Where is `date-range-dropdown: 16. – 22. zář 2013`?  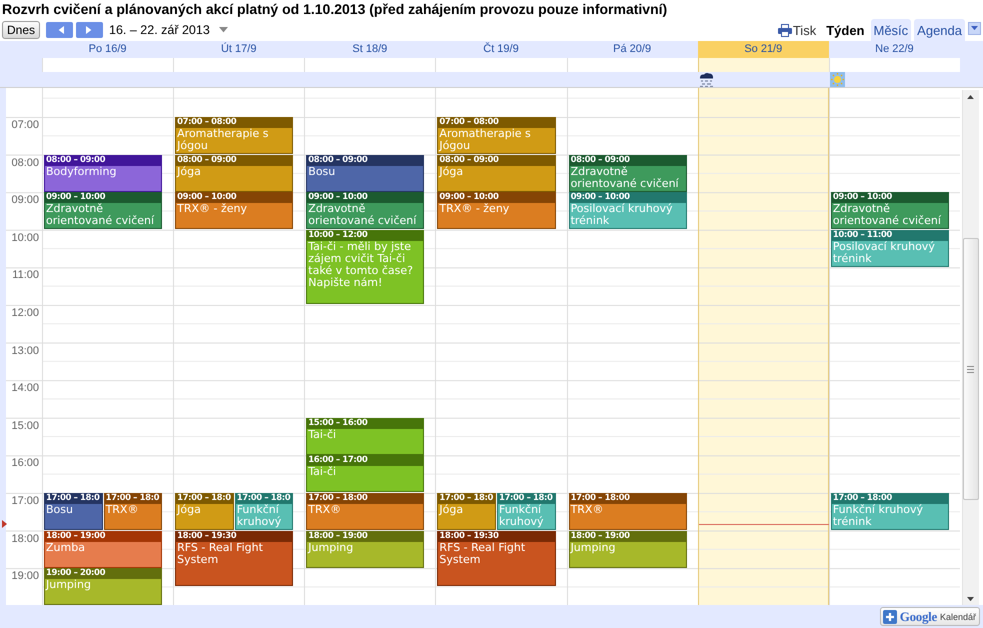
date-range-dropdown: 16. – 22. zář 2013 is located at coordinates (168, 30).